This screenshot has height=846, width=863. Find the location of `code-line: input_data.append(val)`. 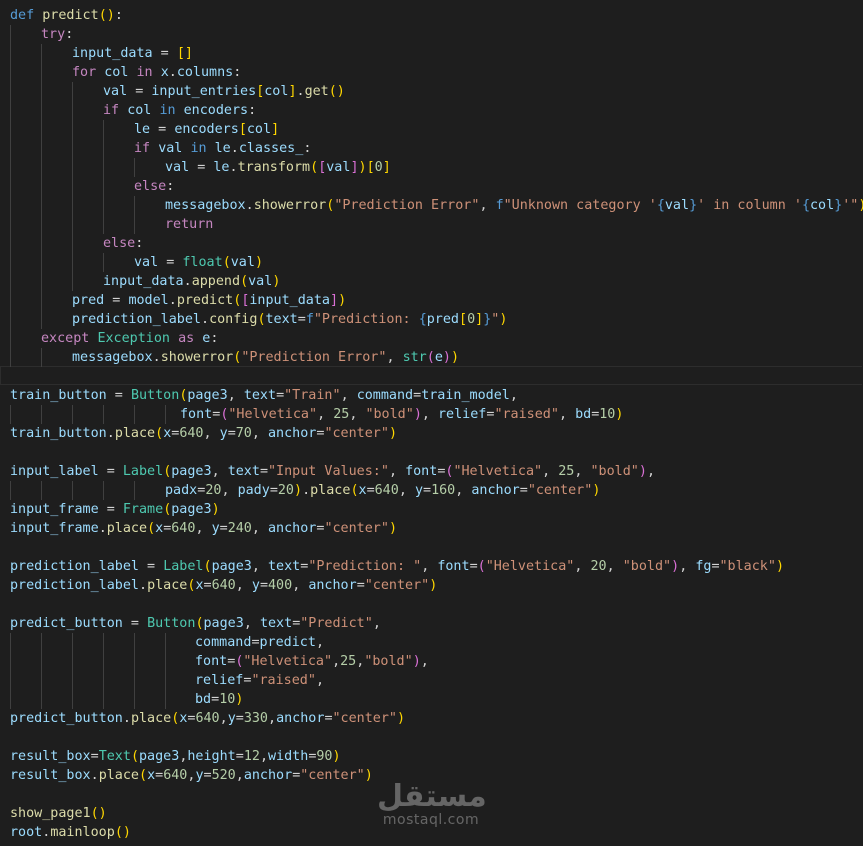

code-line: input_data.append(val) is located at coordinates (145, 281).